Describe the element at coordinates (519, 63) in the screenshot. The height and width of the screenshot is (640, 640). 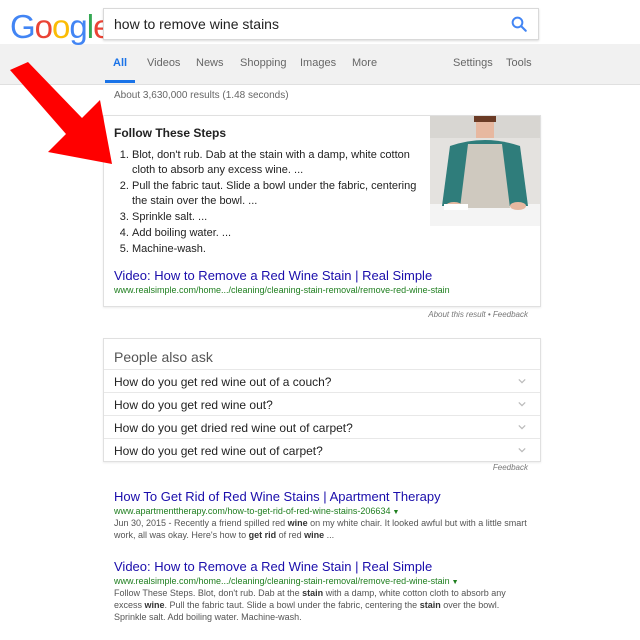
I see `tab-tools: Tools` at that location.